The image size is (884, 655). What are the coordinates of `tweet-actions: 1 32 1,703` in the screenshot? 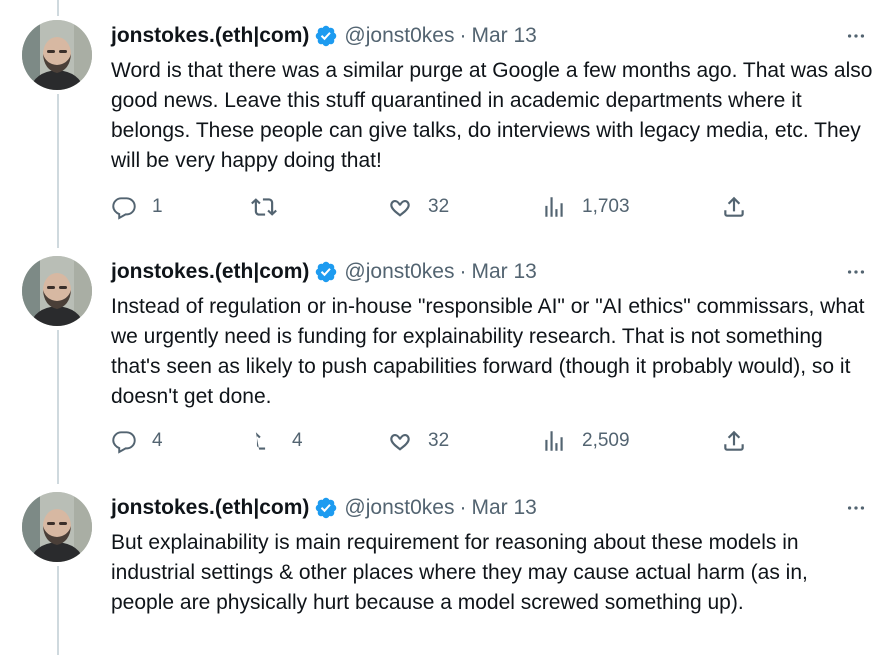 It's located at (436, 207).